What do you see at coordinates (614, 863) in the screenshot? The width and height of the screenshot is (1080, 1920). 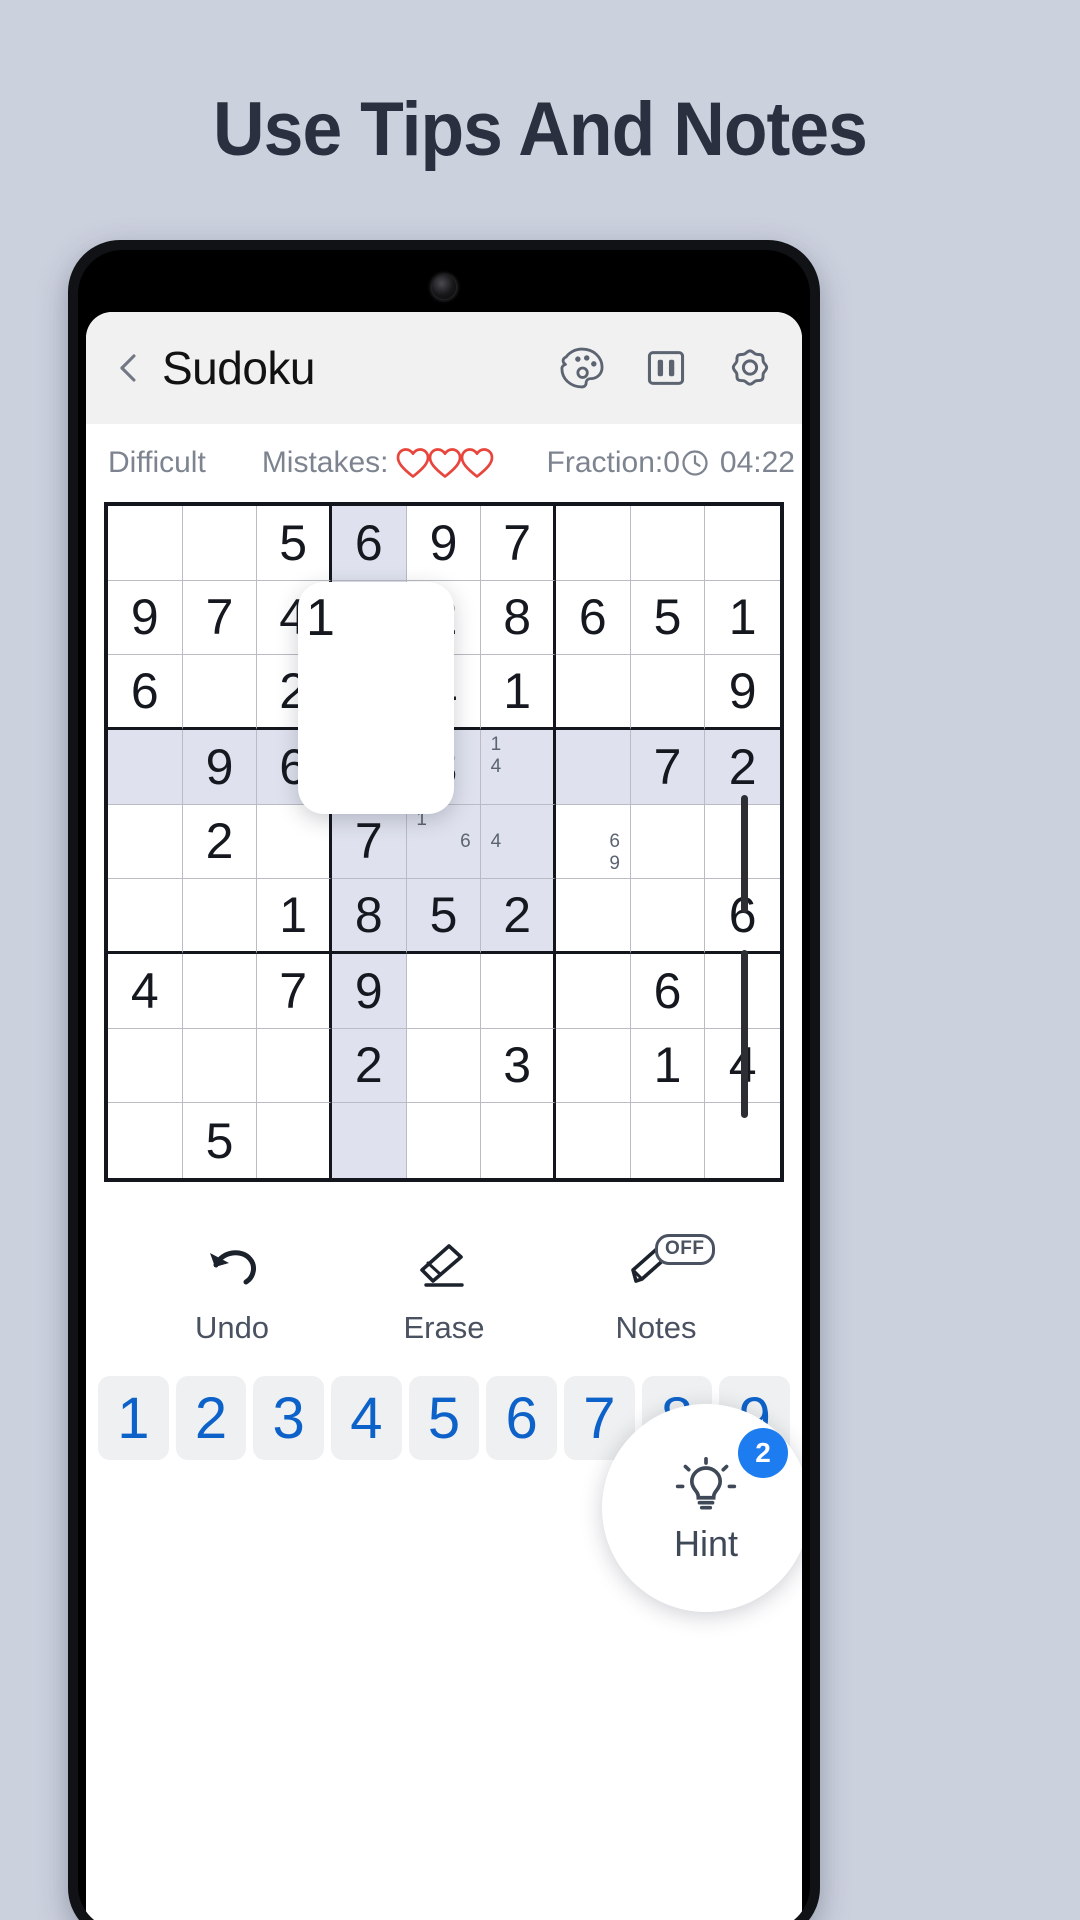 I see `note-digit: 9` at bounding box center [614, 863].